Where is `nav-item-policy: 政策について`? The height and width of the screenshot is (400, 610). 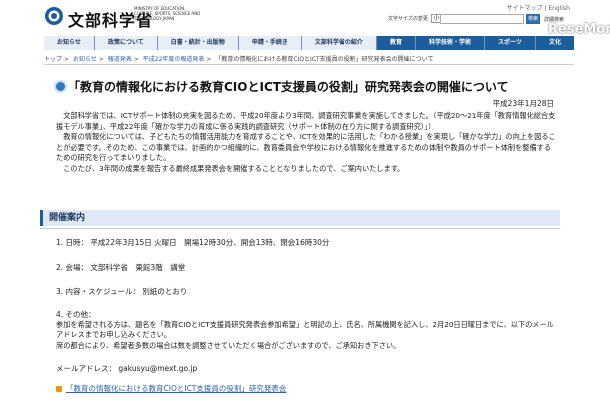
nav-item-policy: 政策について is located at coordinates (126, 43).